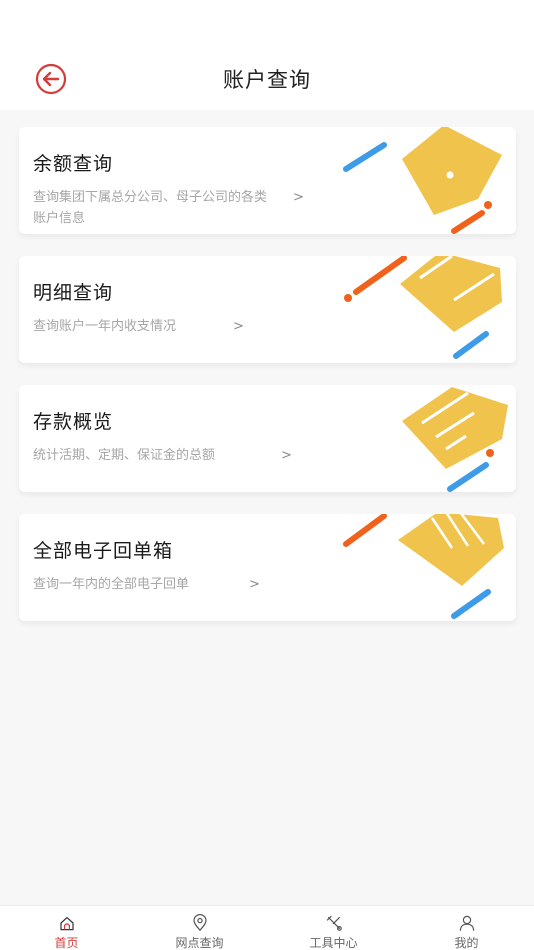  What do you see at coordinates (267, 309) in the screenshot?
I see `detail-query-card: 明细查询 查询账户一年内收支情况 >` at bounding box center [267, 309].